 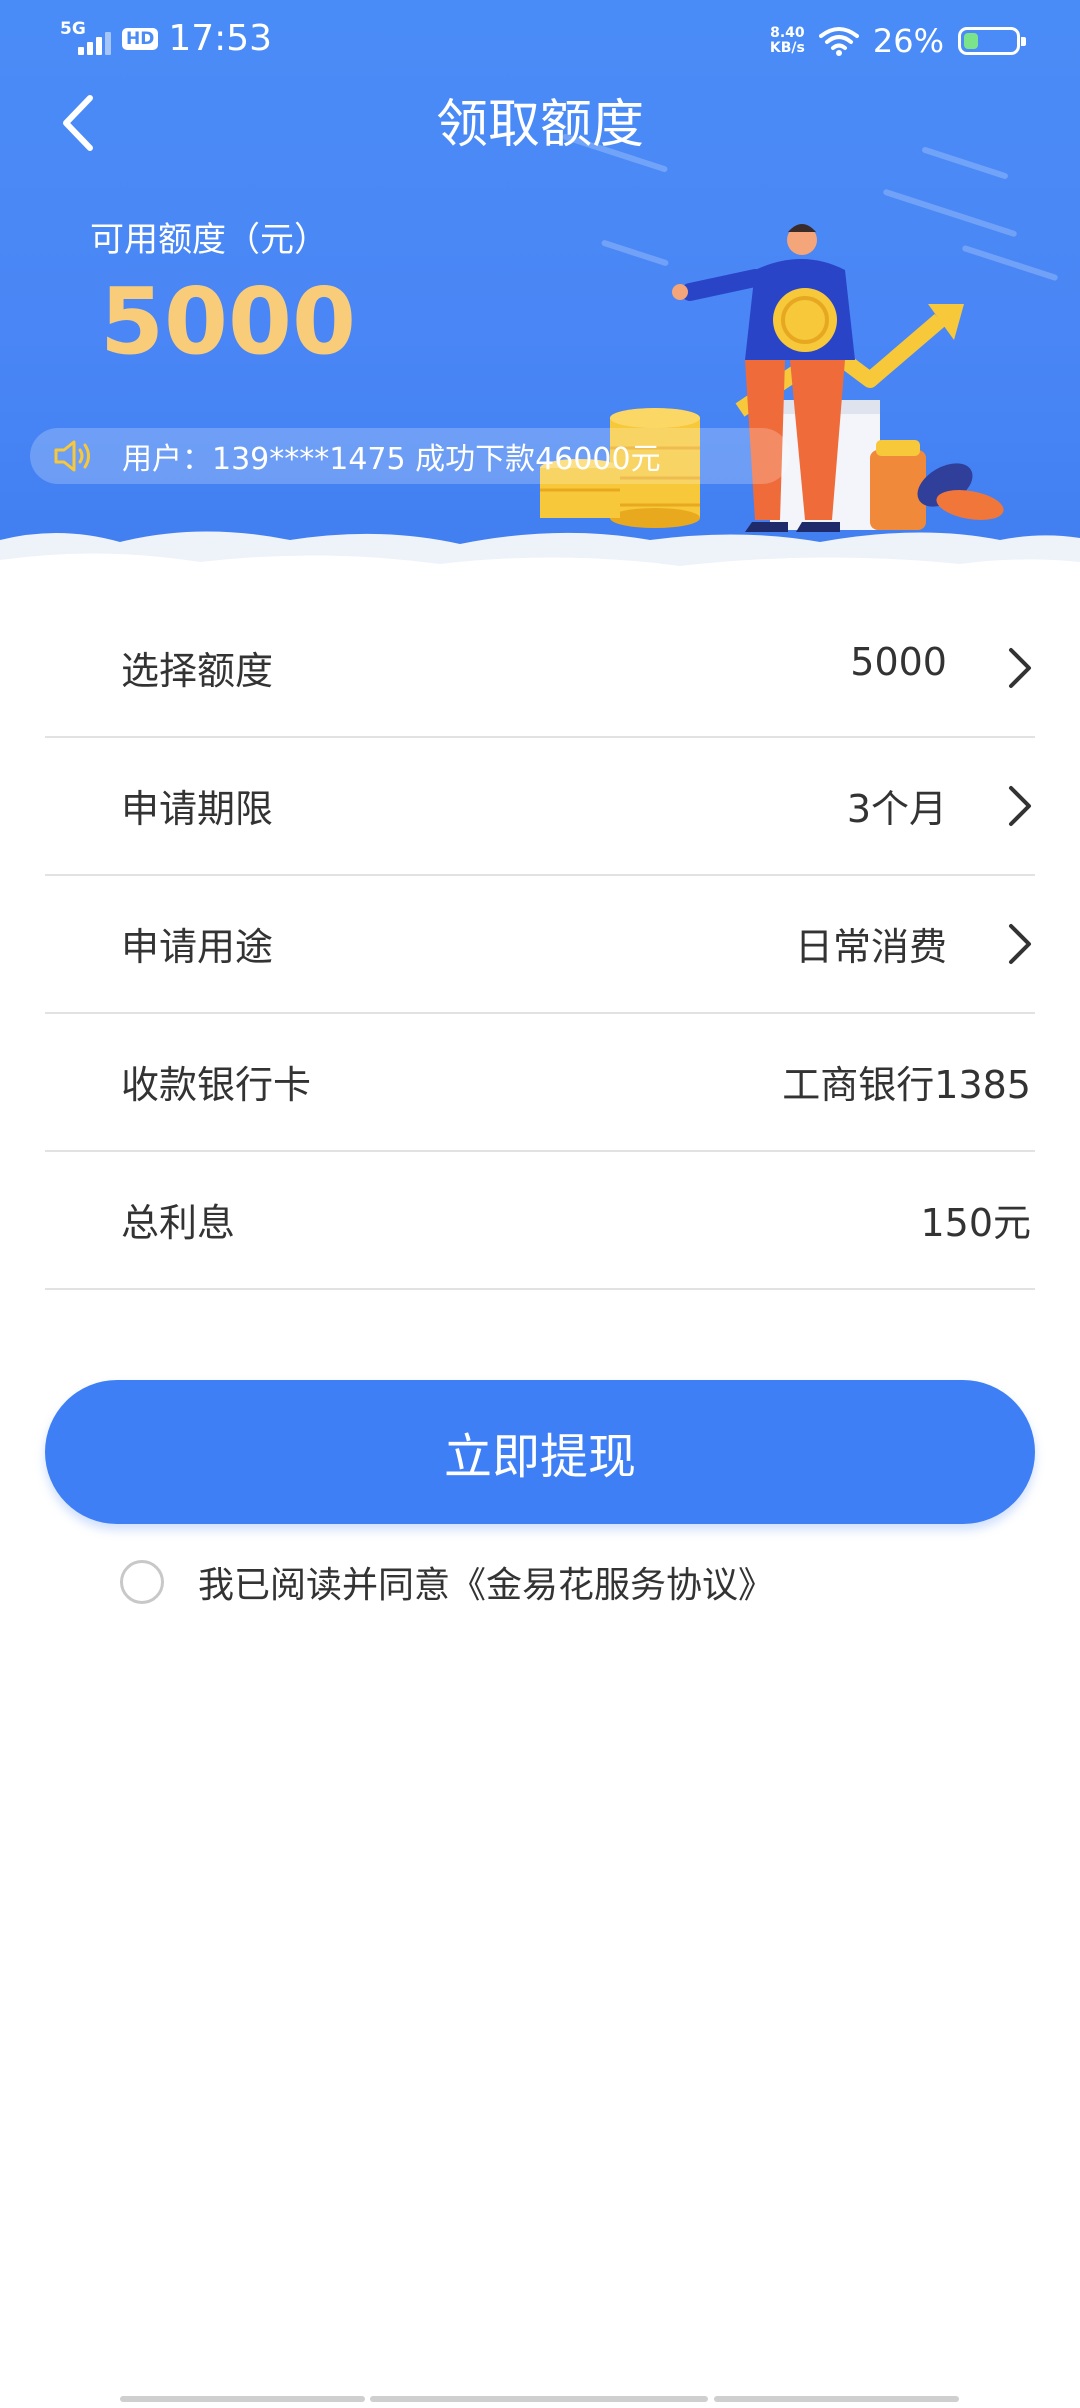 What do you see at coordinates (898, 662) in the screenshot?
I see `row-value: 5000` at bounding box center [898, 662].